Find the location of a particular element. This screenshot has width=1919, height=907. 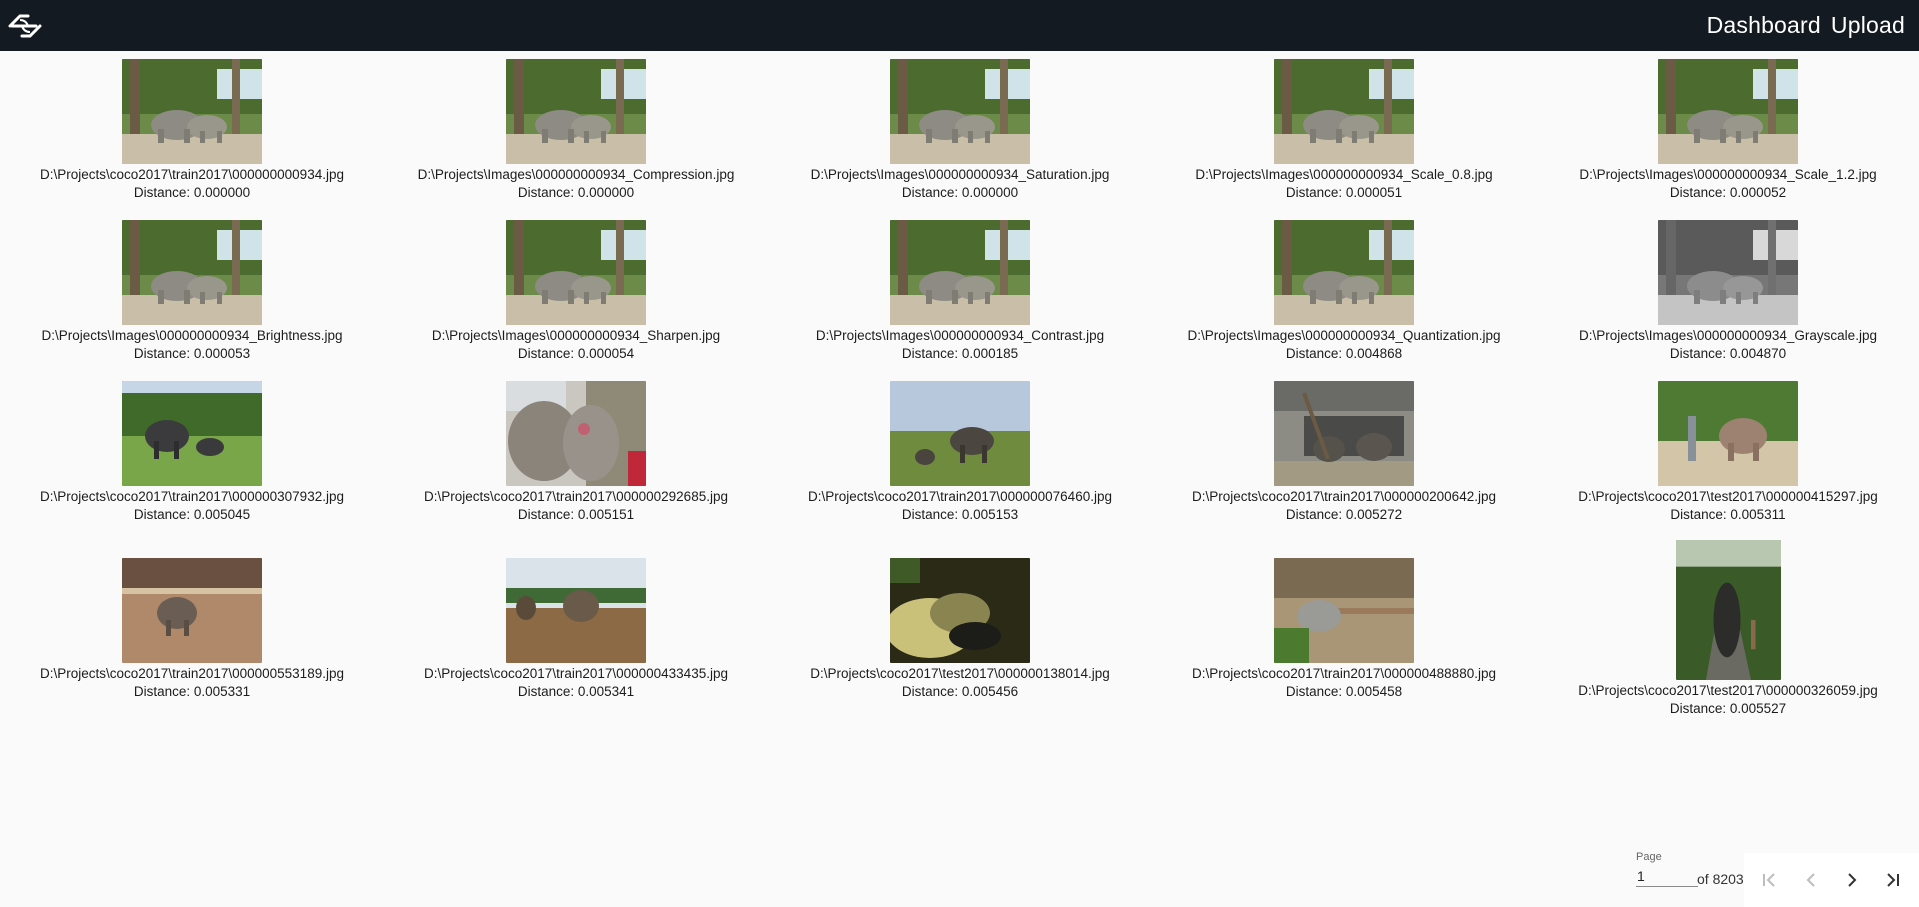

previous-page-icon is located at coordinates (1810, 880).